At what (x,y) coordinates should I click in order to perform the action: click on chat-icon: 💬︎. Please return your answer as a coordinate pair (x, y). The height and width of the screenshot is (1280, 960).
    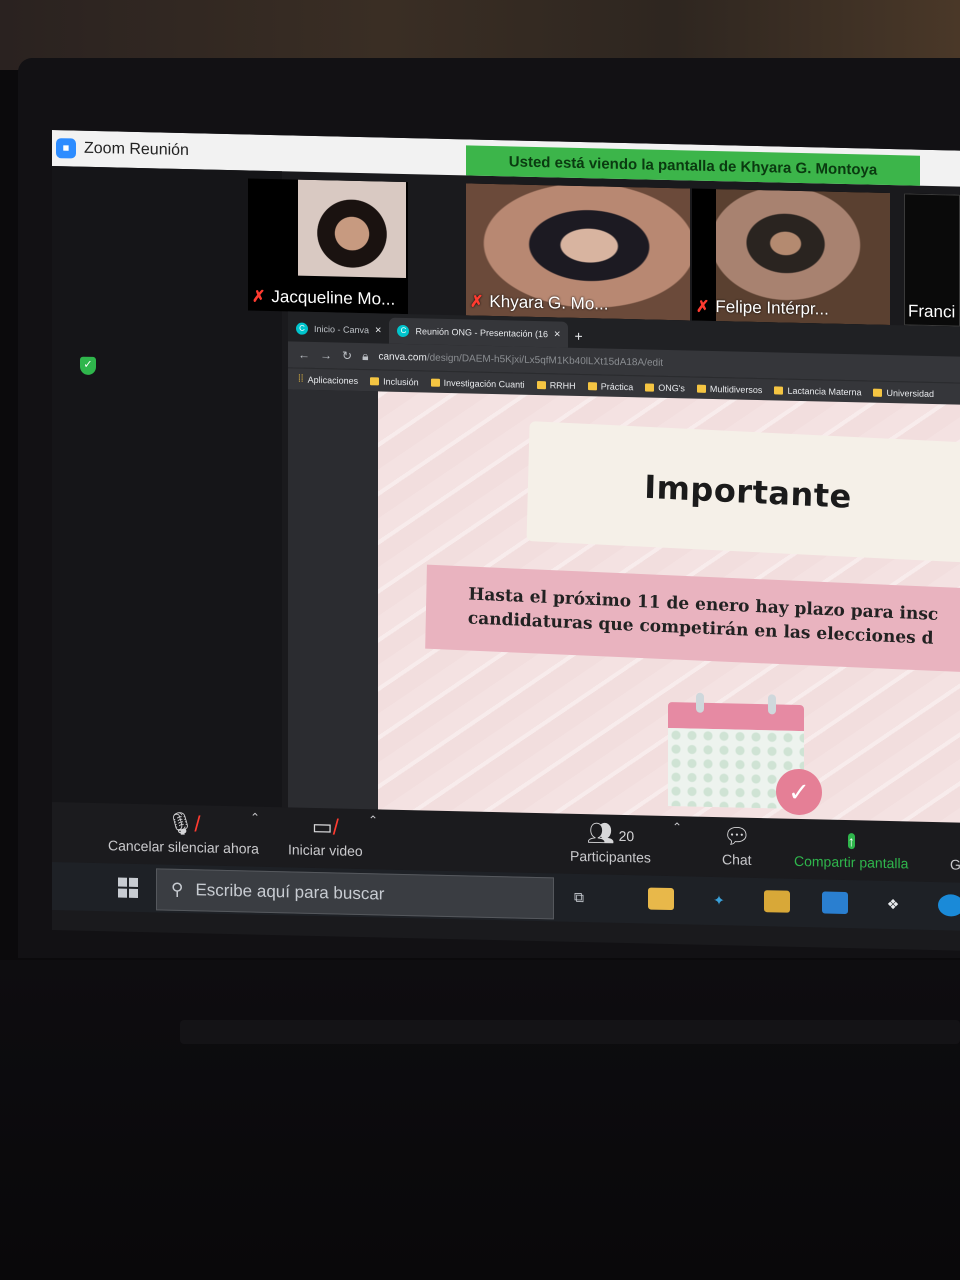
    Looking at the image, I should click on (736, 836).